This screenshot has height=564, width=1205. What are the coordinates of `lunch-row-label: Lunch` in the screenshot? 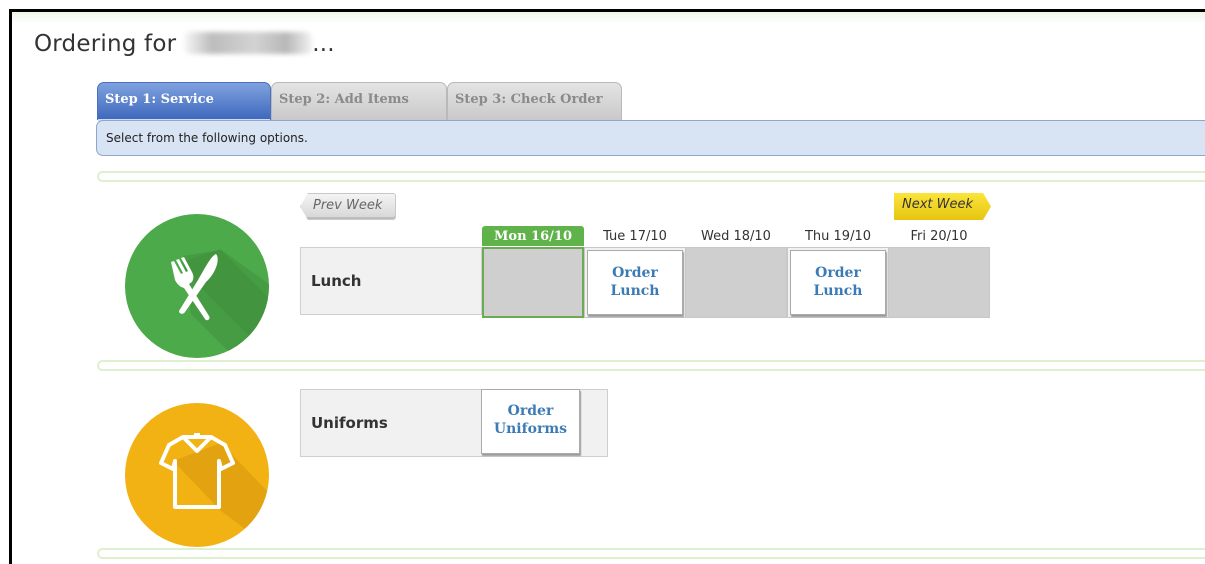 It's located at (391, 281).